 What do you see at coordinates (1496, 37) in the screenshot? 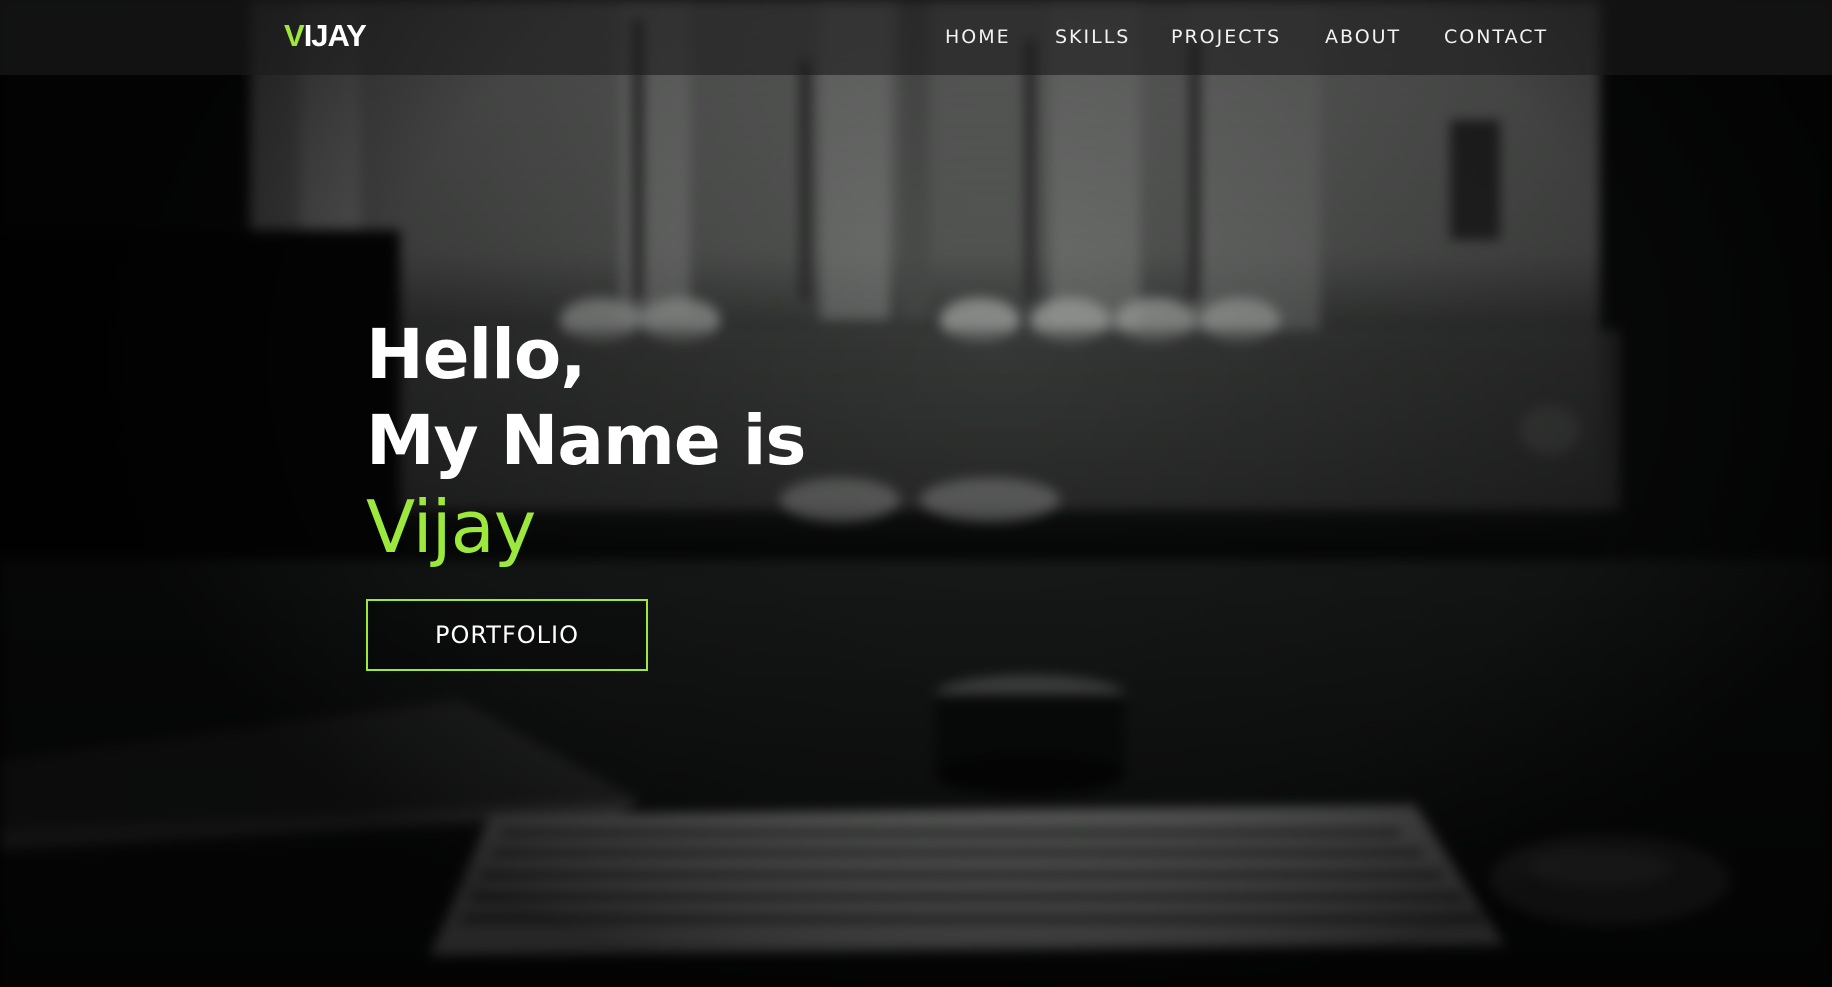
I see `nav-item-contact: CONTACT` at bounding box center [1496, 37].